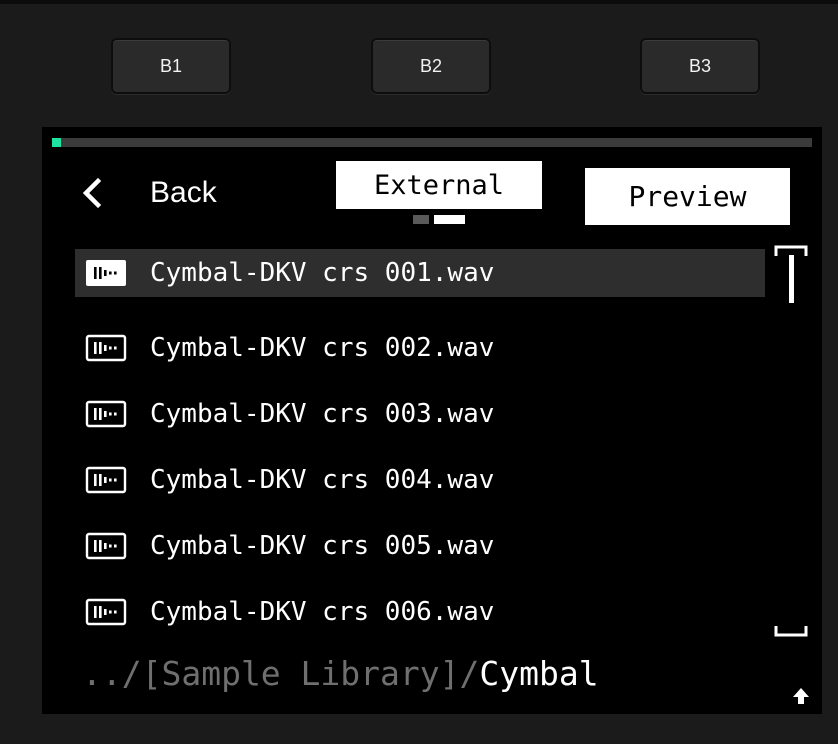 This screenshot has width=838, height=744. What do you see at coordinates (791, 441) in the screenshot?
I see `scrollbar` at bounding box center [791, 441].